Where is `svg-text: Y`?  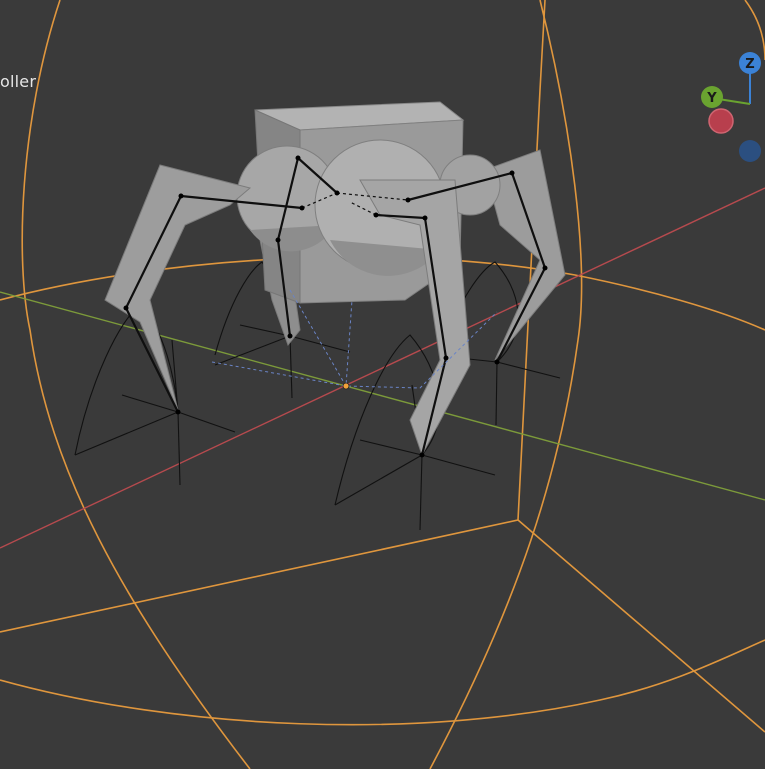 svg-text: Y is located at coordinates (711, 98).